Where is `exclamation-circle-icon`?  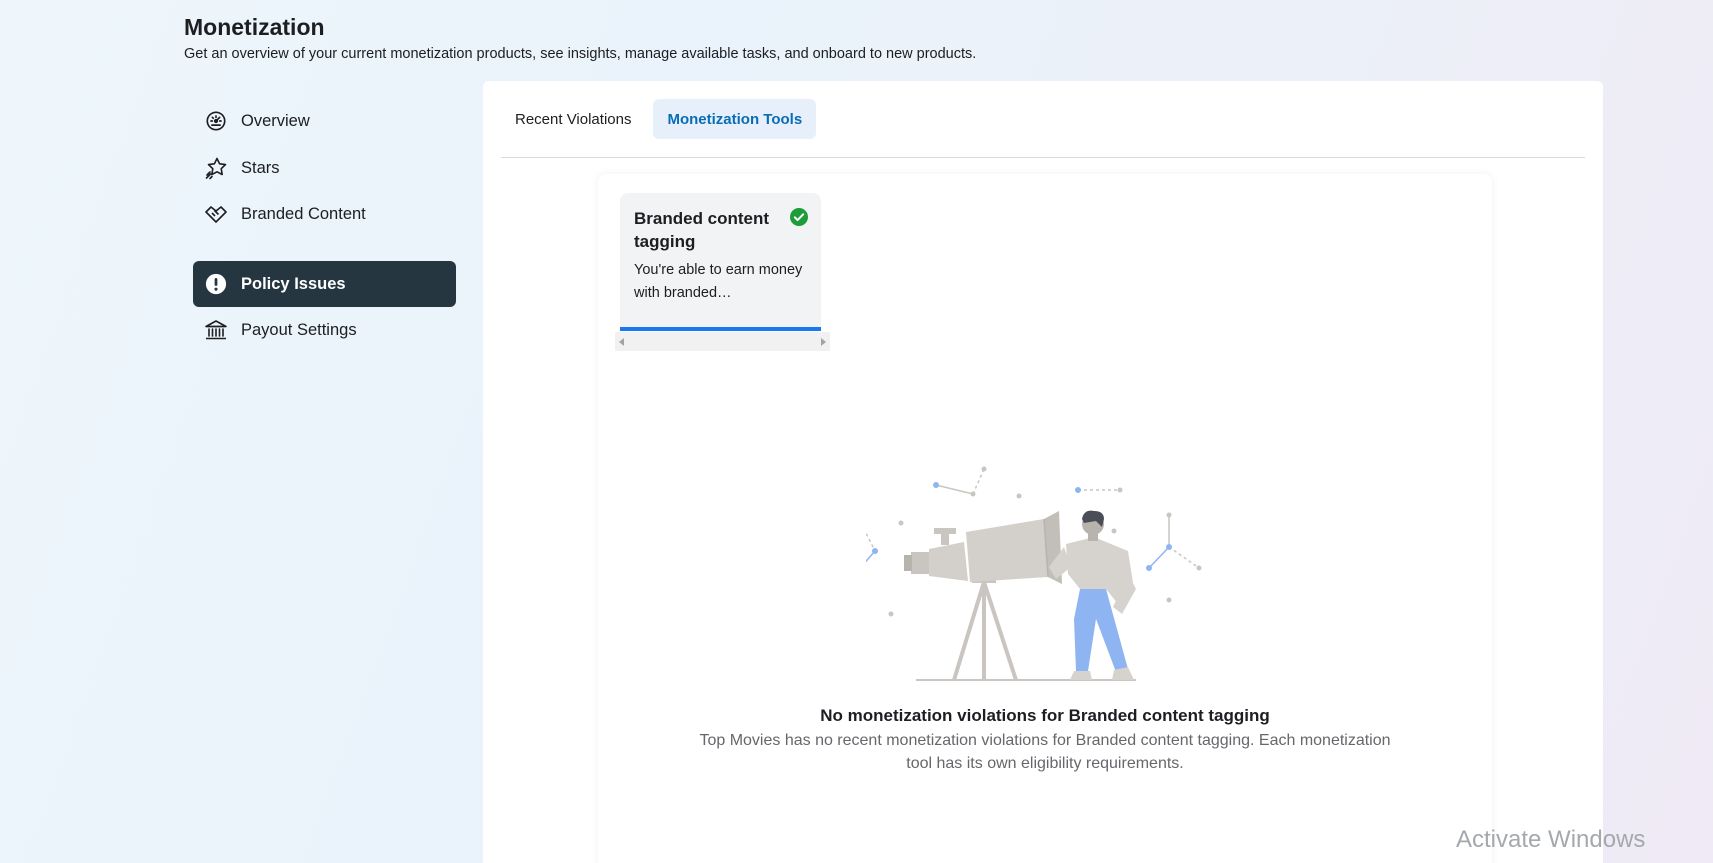
exclamation-circle-icon is located at coordinates (216, 284).